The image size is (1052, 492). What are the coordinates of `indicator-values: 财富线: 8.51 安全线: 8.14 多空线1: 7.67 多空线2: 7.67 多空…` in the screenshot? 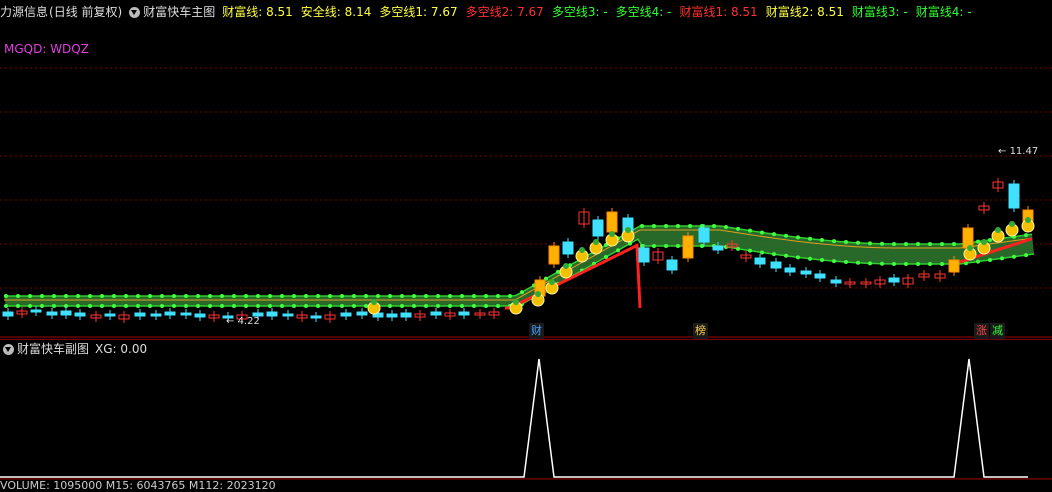 It's located at (596, 12).